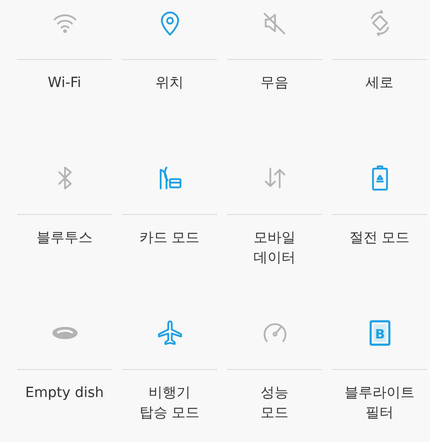  I want to click on airplane-icon, so click(170, 333).